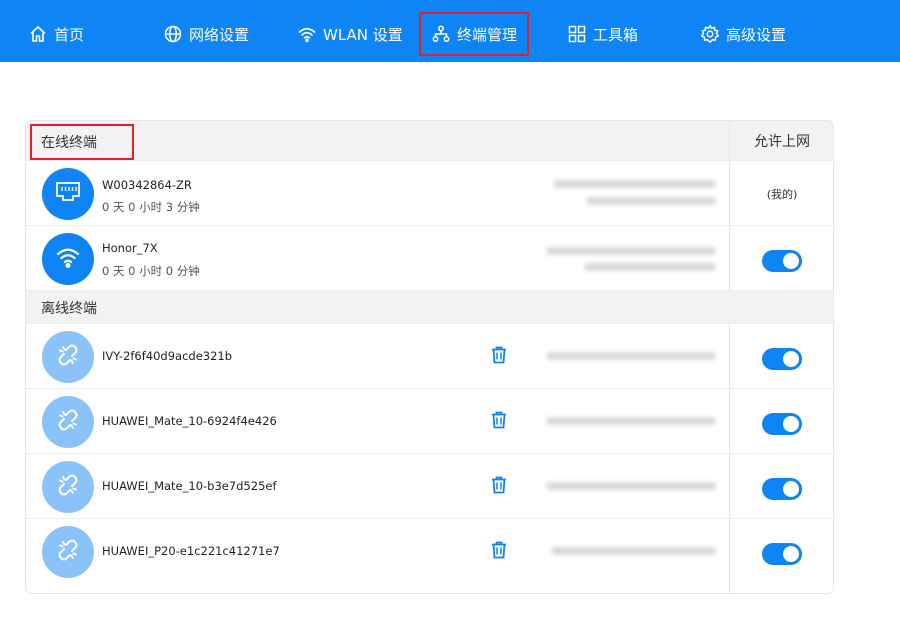  I want to click on device-name: HUAWEI_Mate_10-b3e7d525ef, so click(189, 486).